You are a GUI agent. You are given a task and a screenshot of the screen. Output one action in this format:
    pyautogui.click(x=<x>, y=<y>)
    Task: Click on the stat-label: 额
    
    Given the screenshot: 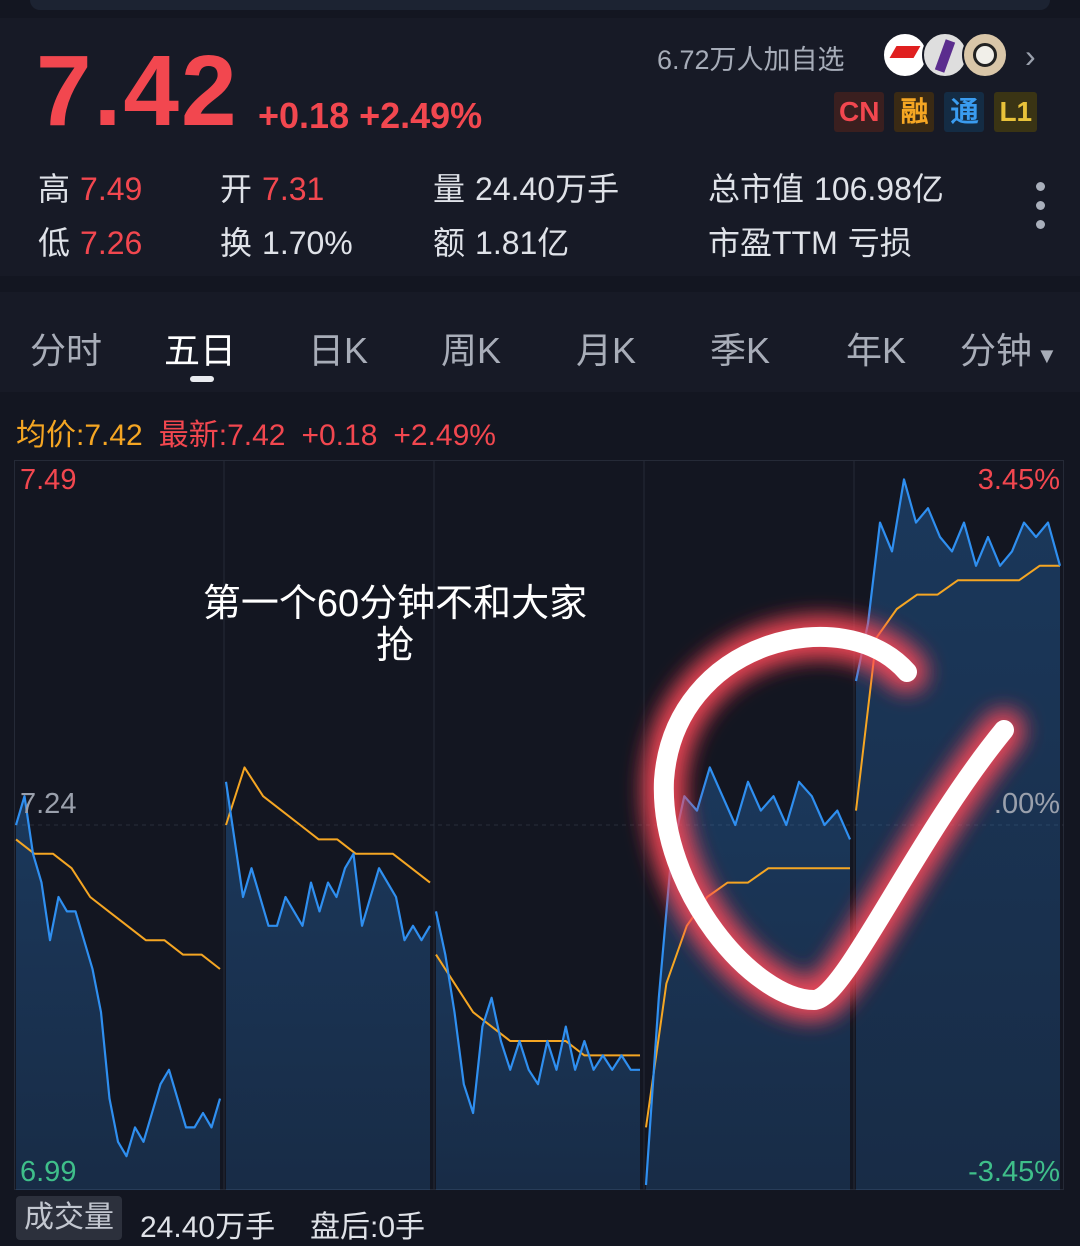 What is the action you would take?
    pyautogui.click(x=449, y=243)
    